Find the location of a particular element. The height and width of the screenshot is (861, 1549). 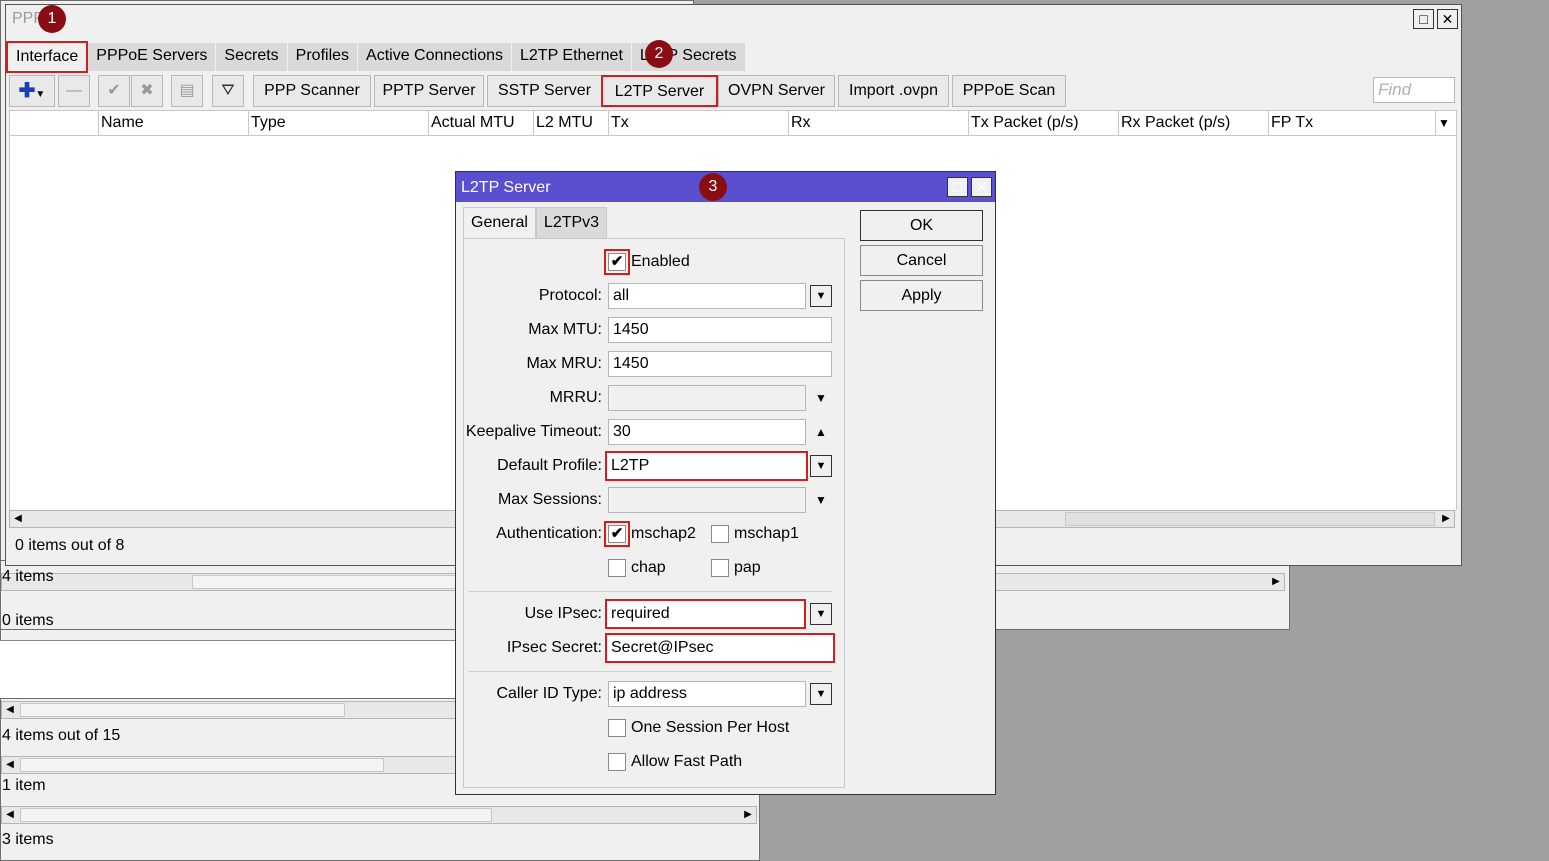

max-sessions-label: Max Sessions: is located at coordinates (549, 499).